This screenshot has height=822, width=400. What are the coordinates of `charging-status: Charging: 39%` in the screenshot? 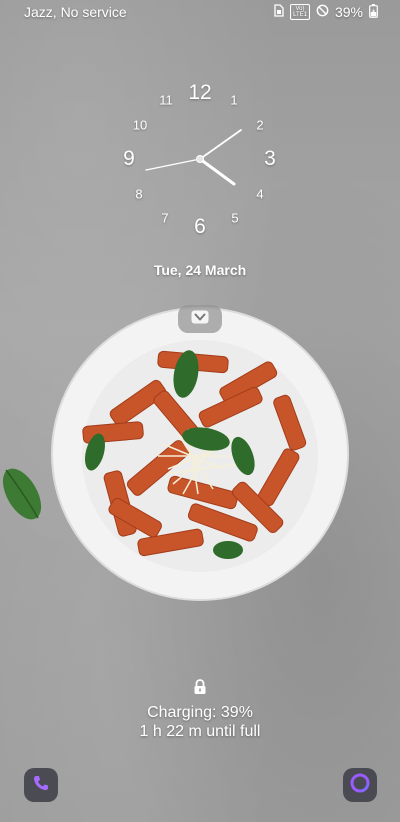 It's located at (200, 712).